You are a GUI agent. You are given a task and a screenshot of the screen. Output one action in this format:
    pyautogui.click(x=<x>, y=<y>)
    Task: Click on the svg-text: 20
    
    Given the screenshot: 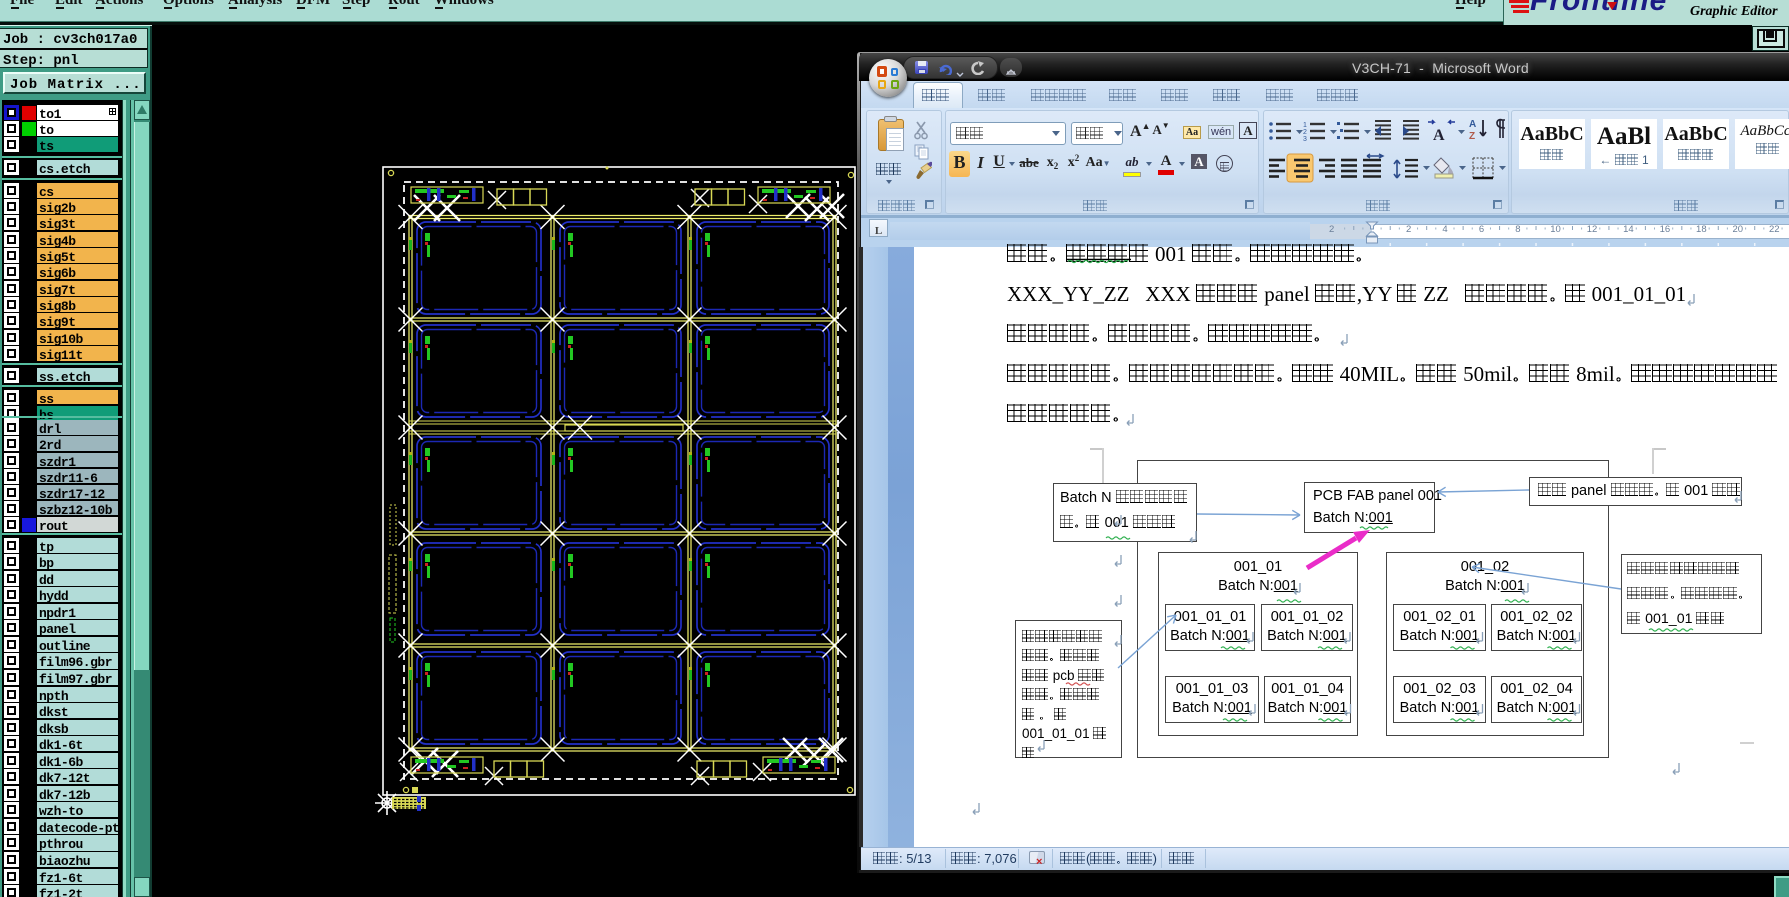 What is the action you would take?
    pyautogui.click(x=1738, y=229)
    